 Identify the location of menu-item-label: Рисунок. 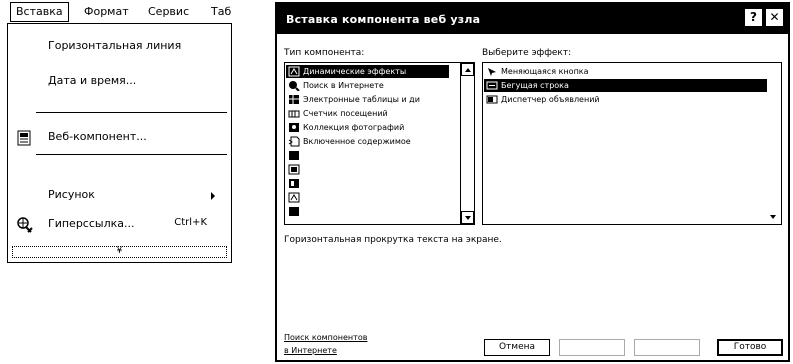
(71, 194).